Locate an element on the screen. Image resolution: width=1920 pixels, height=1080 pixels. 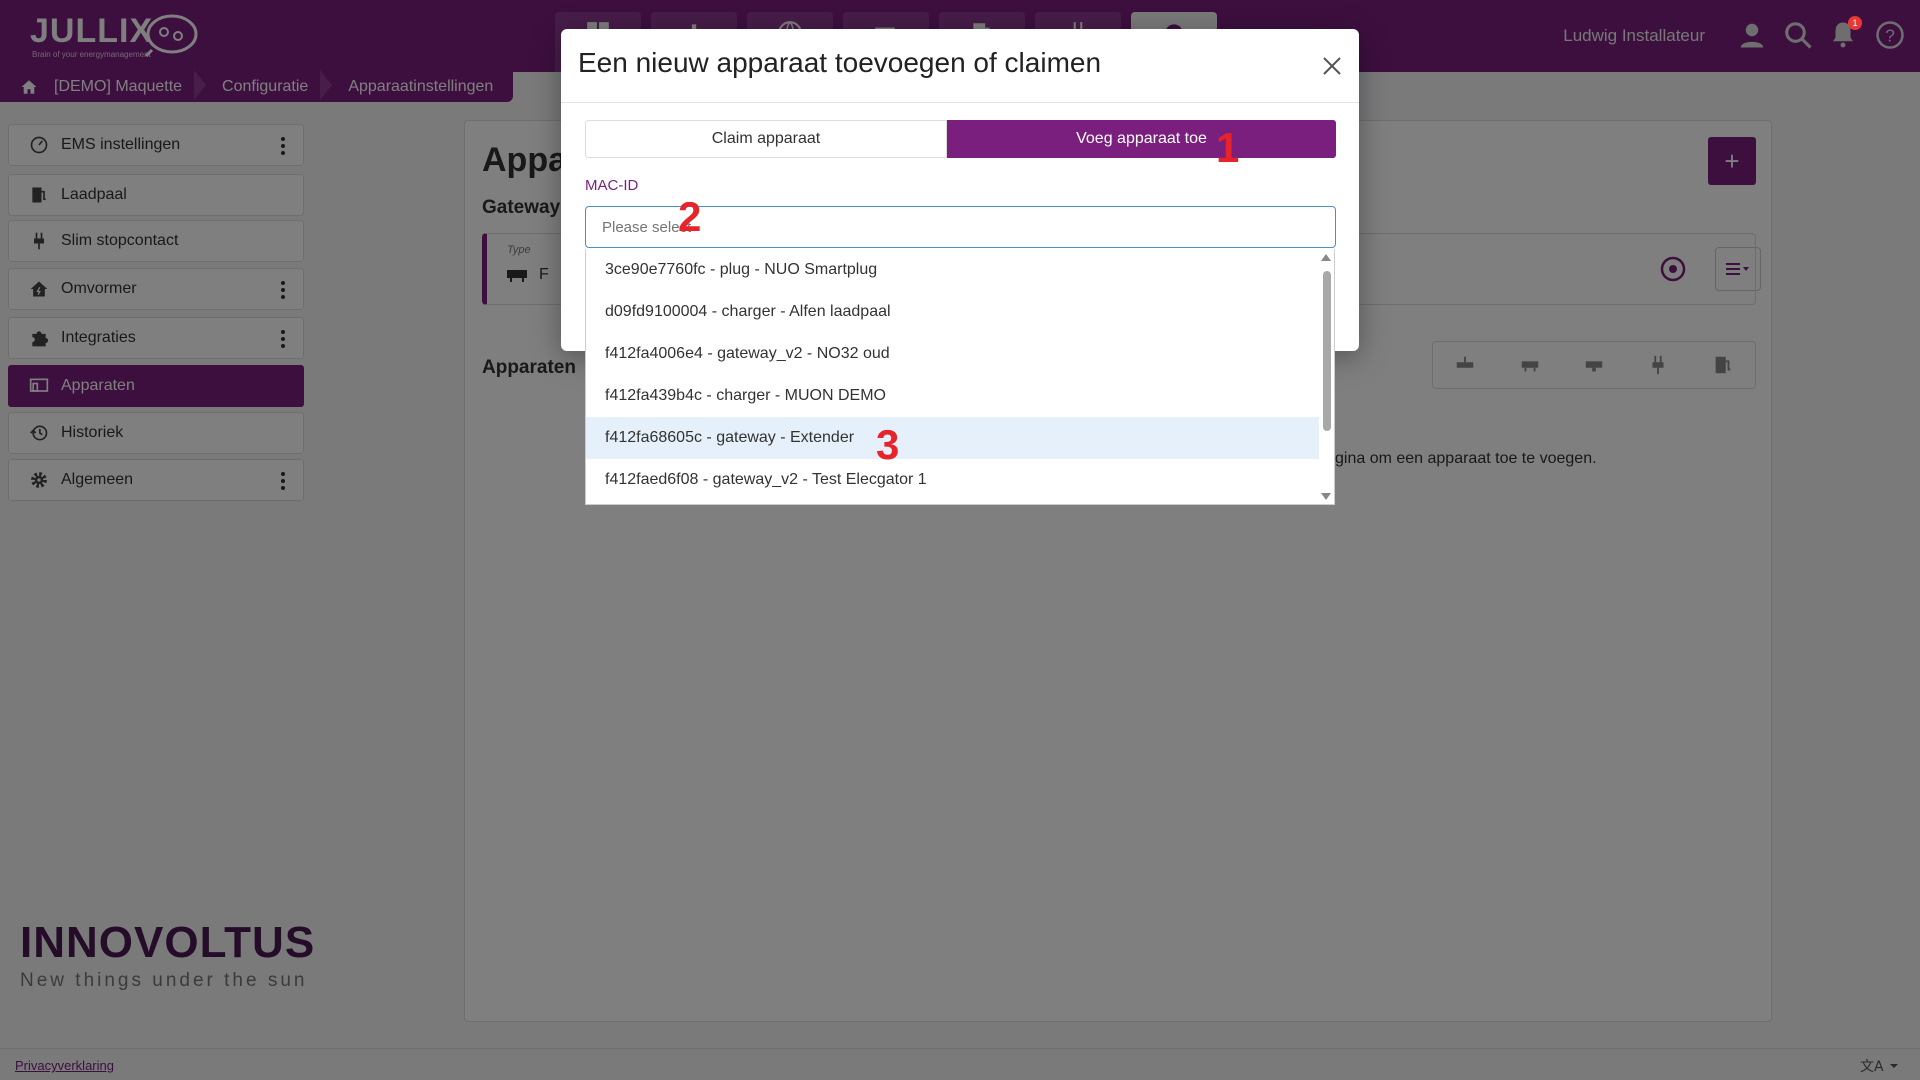
dropdown-option: d09fd9100004 - charger - Alfen laadpaal is located at coordinates (953, 312).